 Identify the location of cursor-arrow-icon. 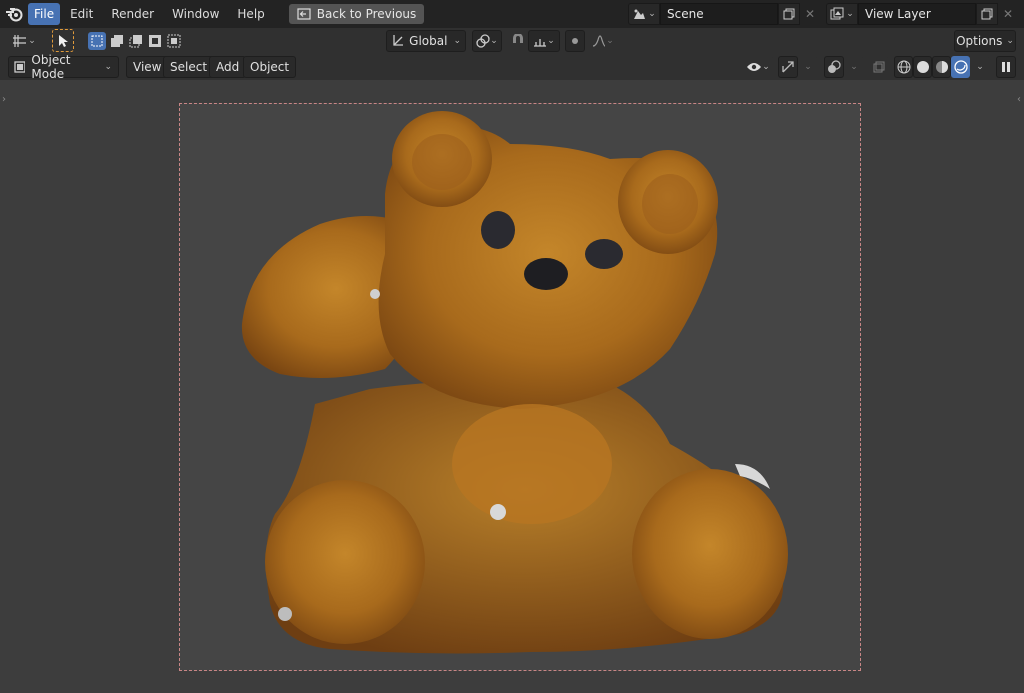
(63, 40).